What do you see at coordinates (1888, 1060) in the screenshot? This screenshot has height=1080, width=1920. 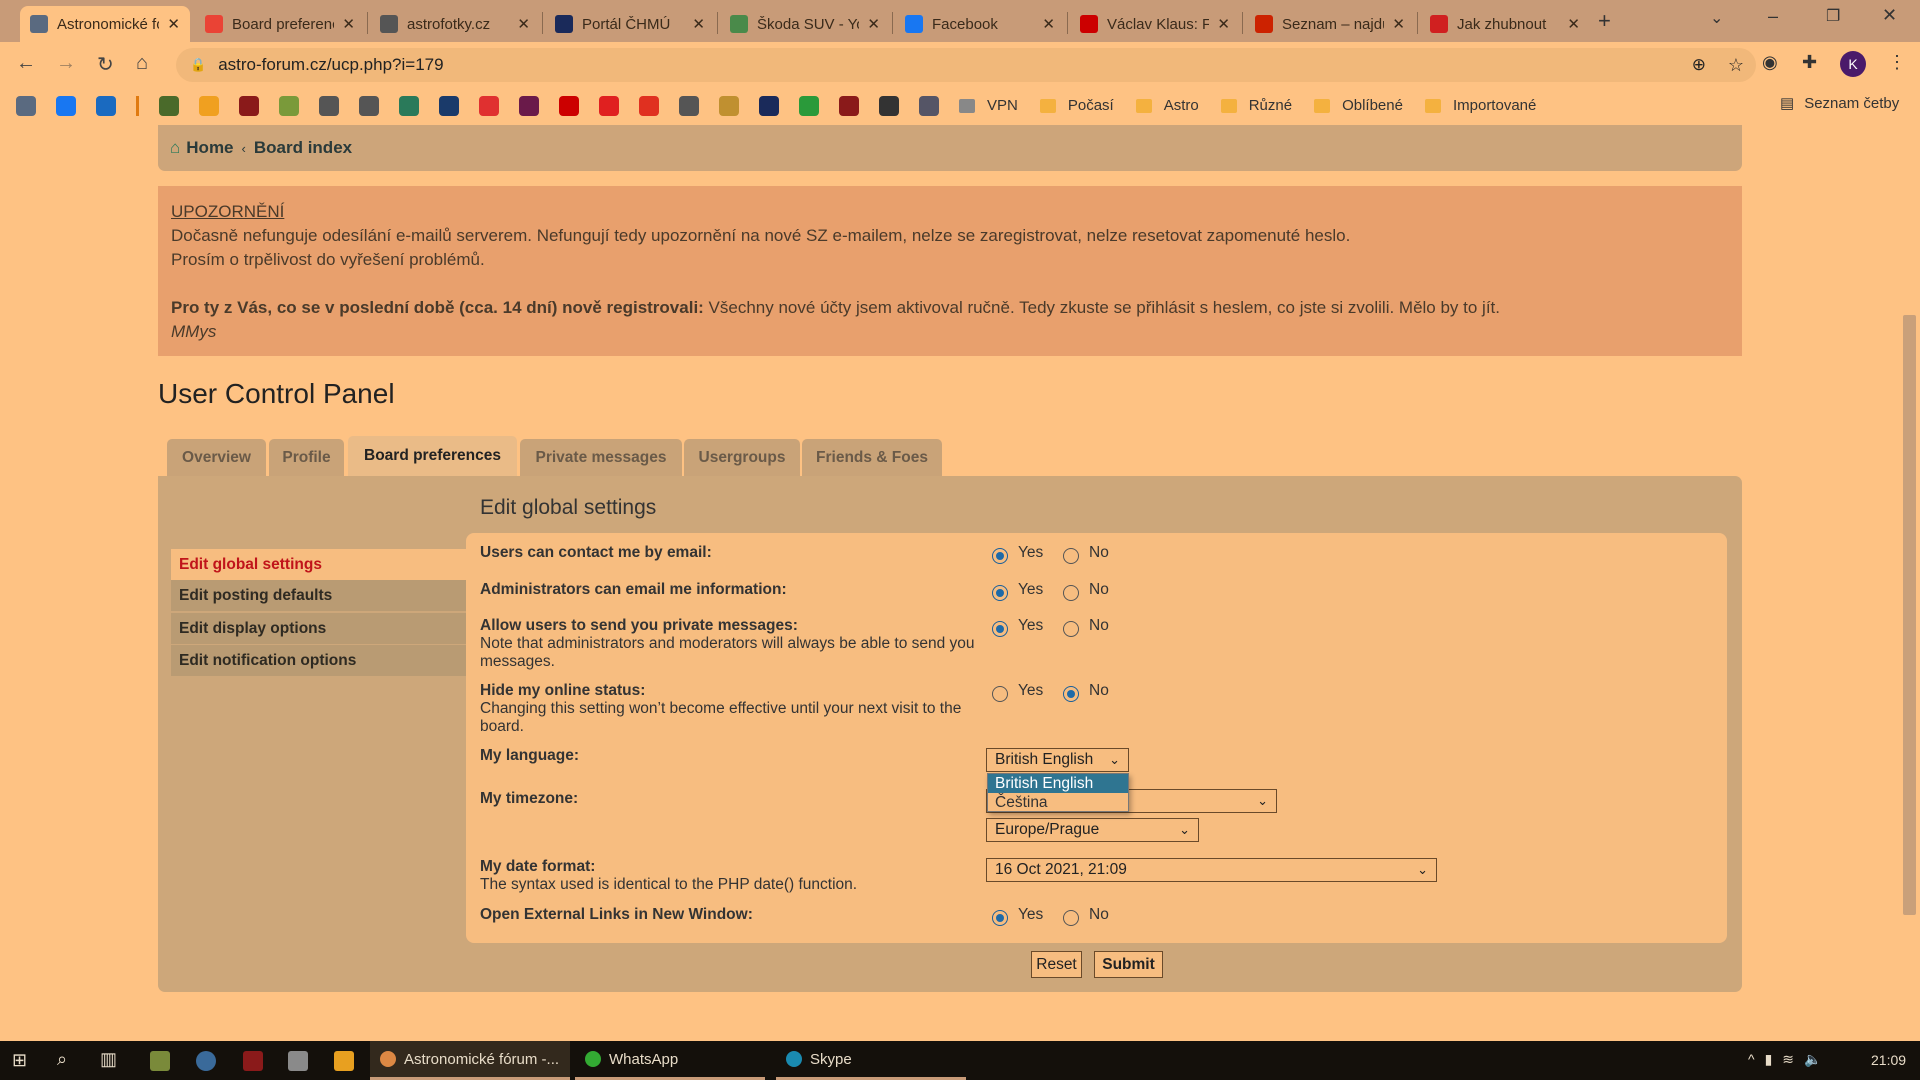 I see `clock: 21:09` at bounding box center [1888, 1060].